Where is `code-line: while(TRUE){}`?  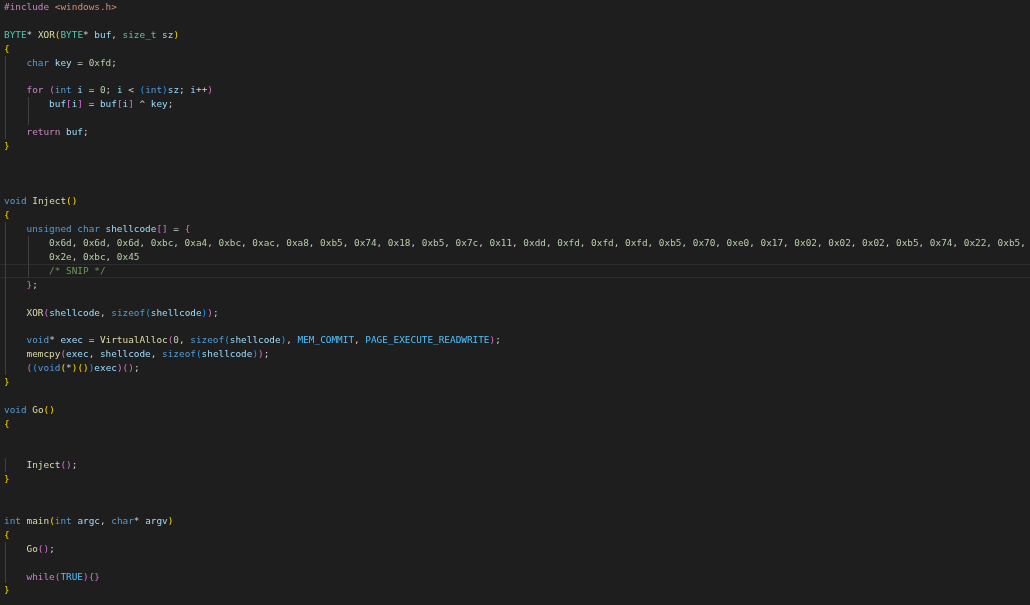
code-line: while(TRUE){} is located at coordinates (63, 576).